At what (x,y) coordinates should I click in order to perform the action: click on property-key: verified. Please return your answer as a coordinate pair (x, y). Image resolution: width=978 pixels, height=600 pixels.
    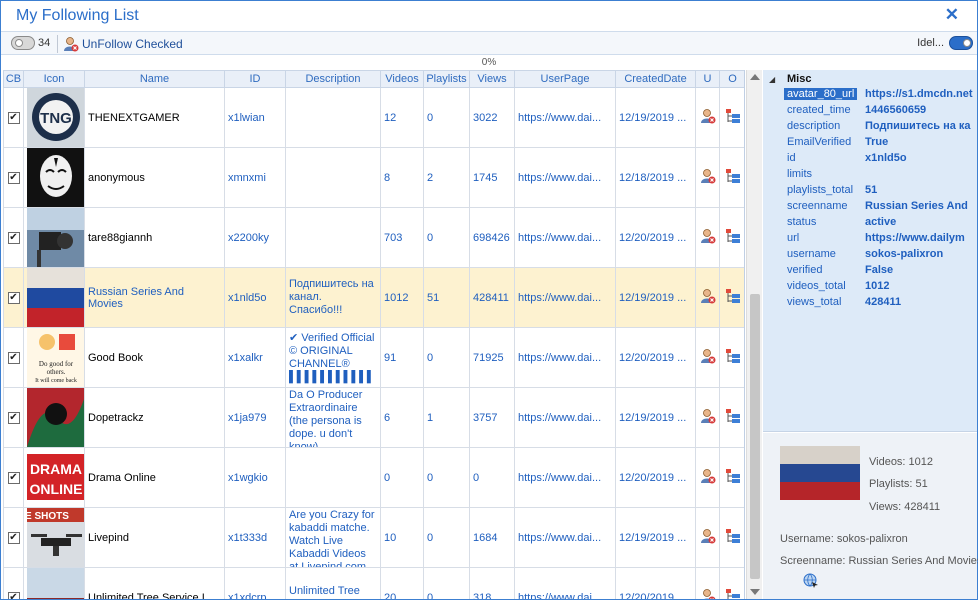
    Looking at the image, I should click on (805, 270).